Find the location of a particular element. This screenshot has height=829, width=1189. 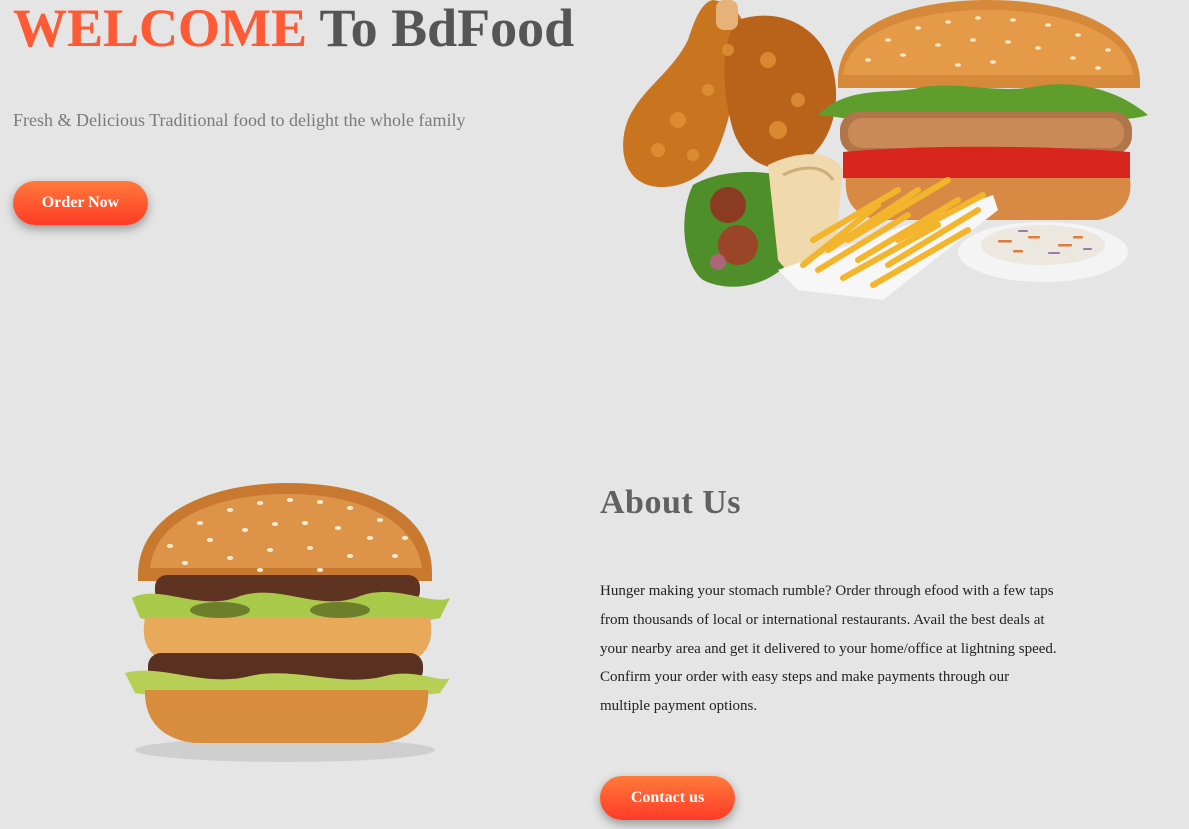

hero-title-rest: To BdFood is located at coordinates (441, 29).